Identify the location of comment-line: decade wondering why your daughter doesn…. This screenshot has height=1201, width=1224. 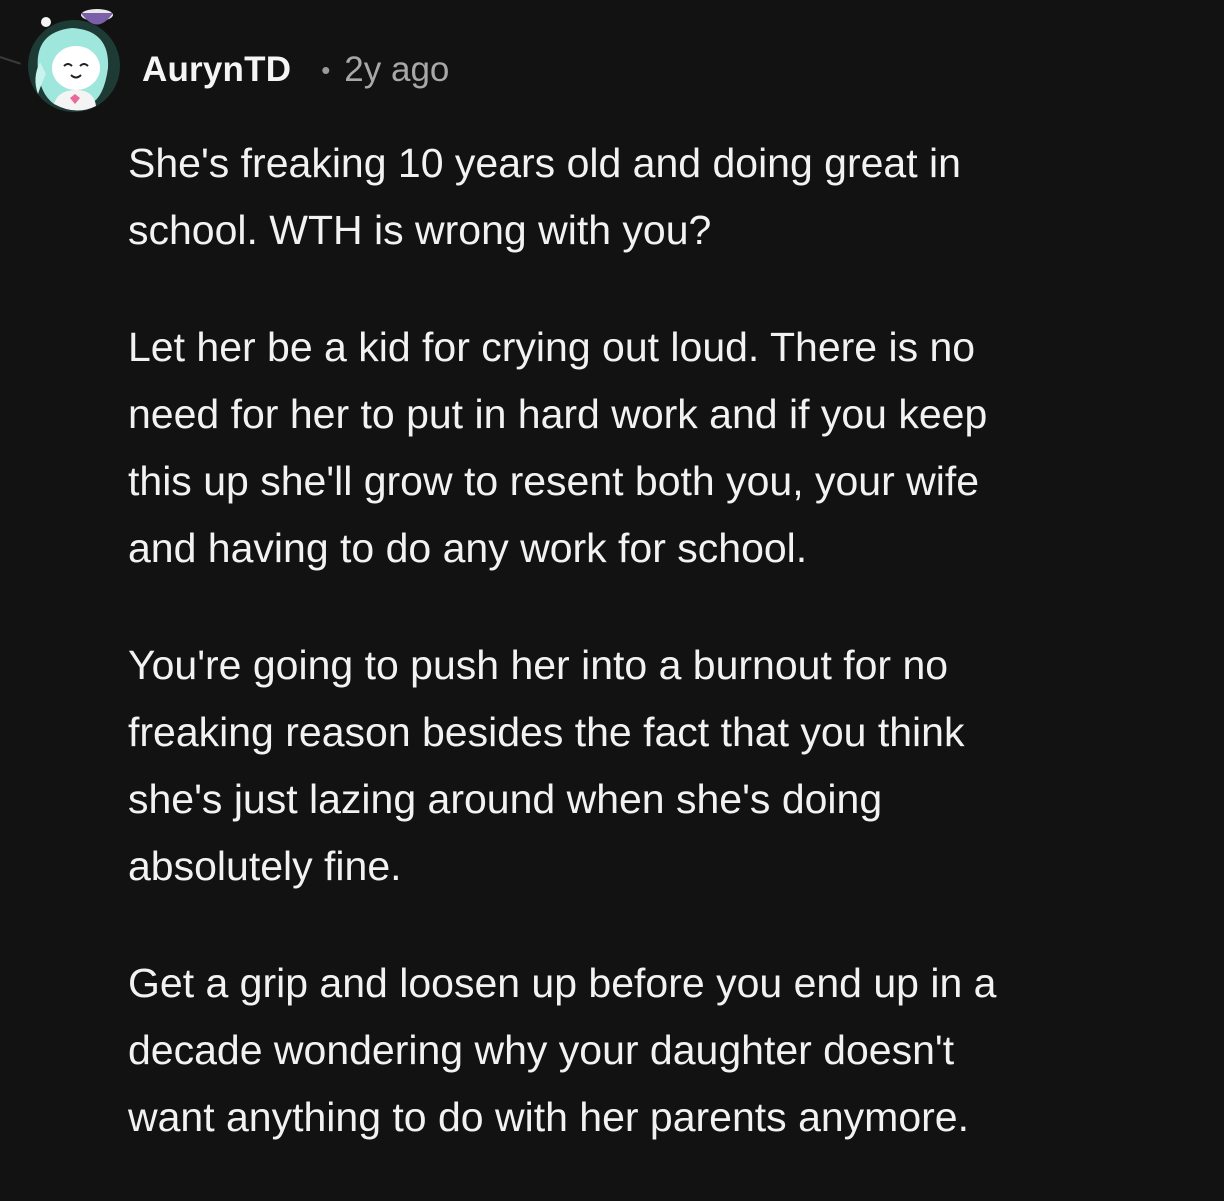
(541, 1050).